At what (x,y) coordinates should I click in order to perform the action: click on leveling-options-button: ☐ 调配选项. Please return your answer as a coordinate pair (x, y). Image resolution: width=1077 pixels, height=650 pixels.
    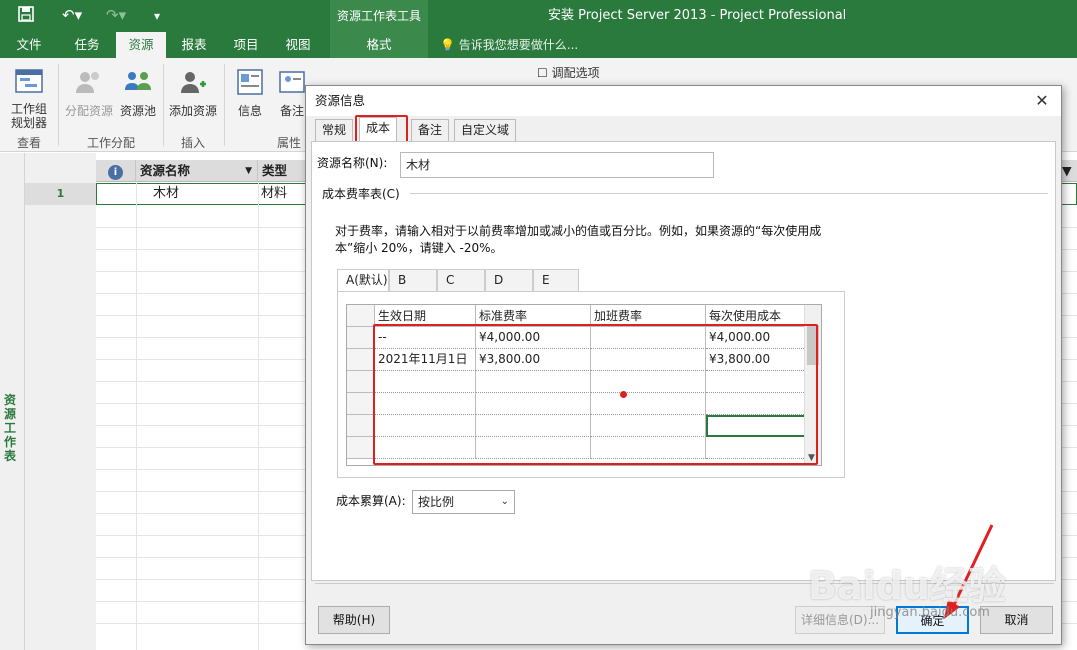
    Looking at the image, I should click on (577, 72).